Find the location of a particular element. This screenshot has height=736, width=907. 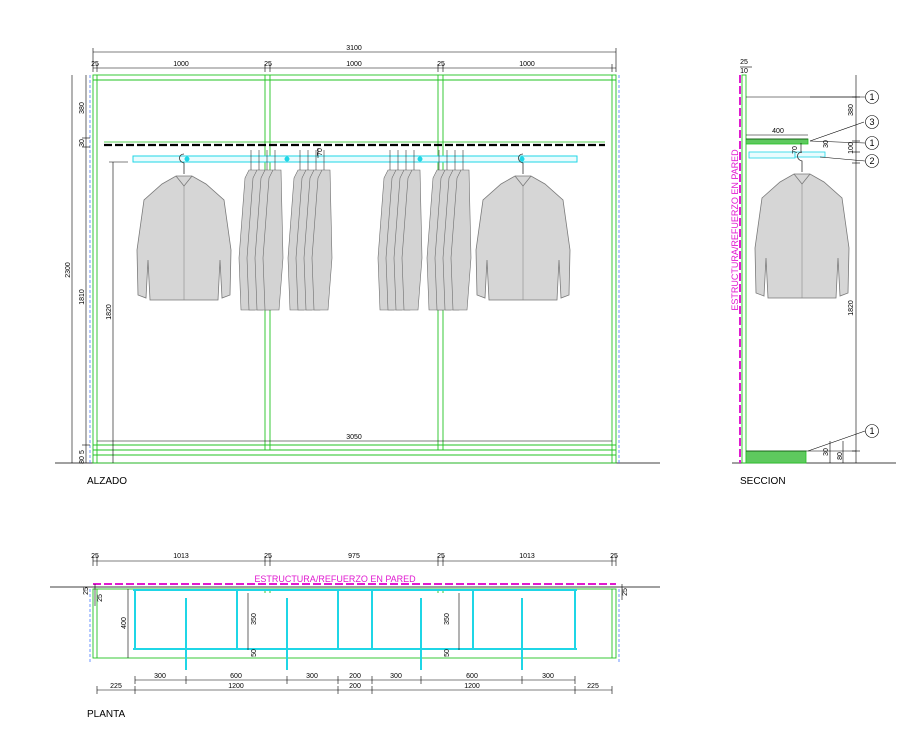

callout-1c: 1 is located at coordinates (871, 431).